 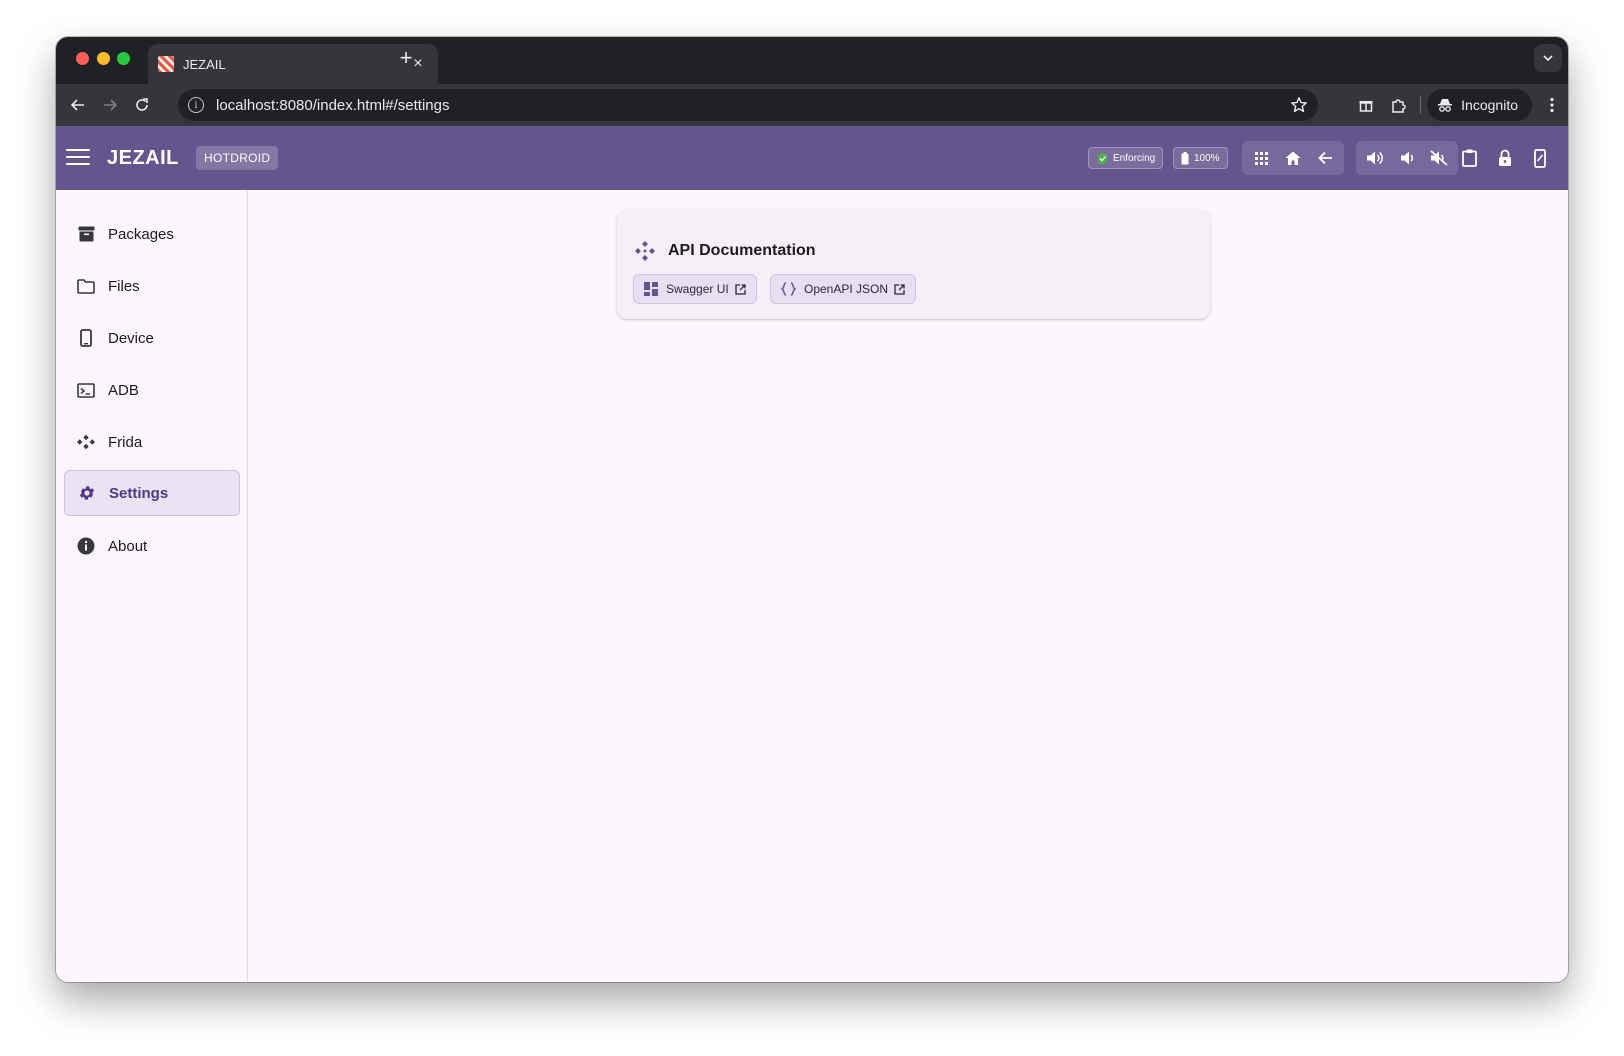 I want to click on toolbar-divider, so click(x=1421, y=105).